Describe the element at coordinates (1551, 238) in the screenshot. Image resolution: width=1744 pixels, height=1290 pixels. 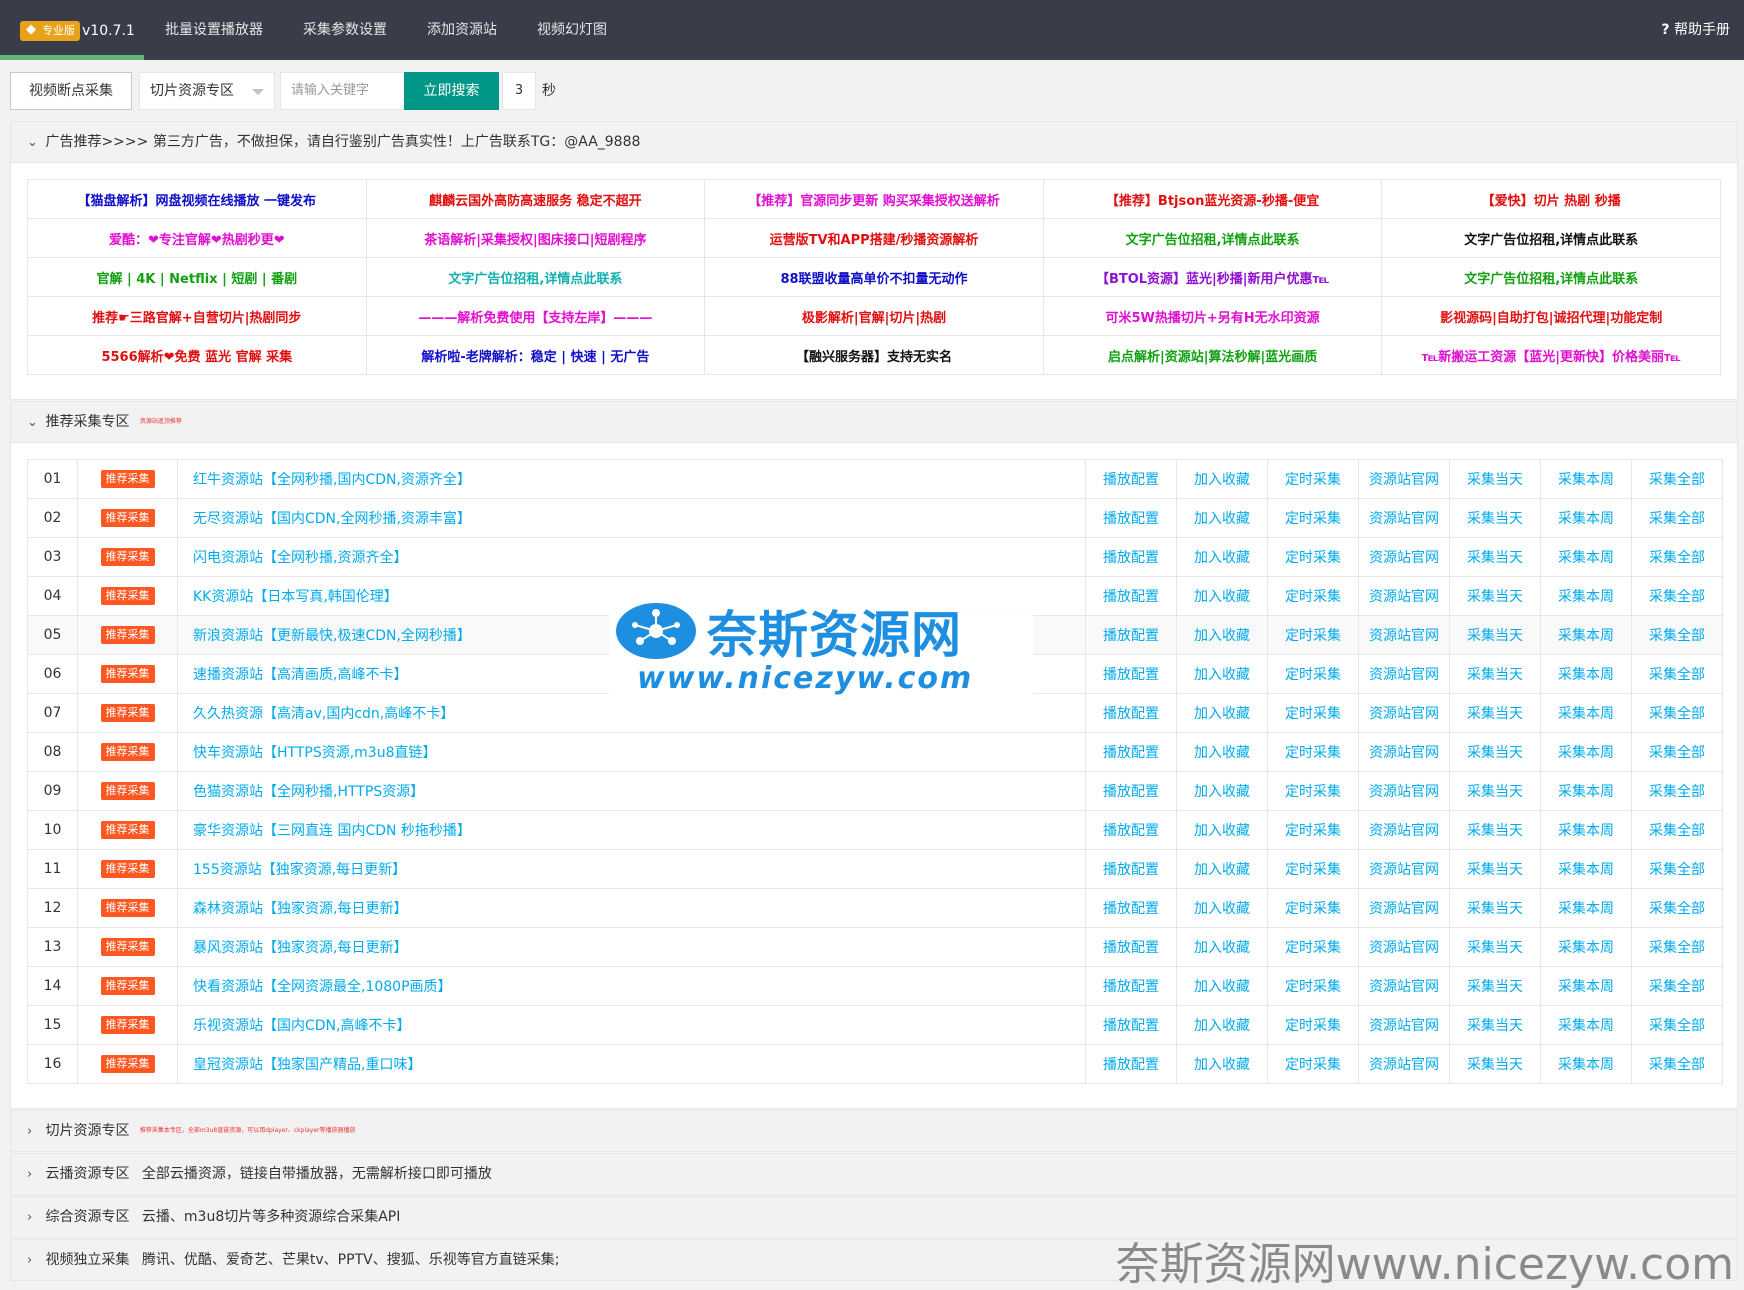
I see `ad-link: 文字广告位招租,详情点此联系` at that location.